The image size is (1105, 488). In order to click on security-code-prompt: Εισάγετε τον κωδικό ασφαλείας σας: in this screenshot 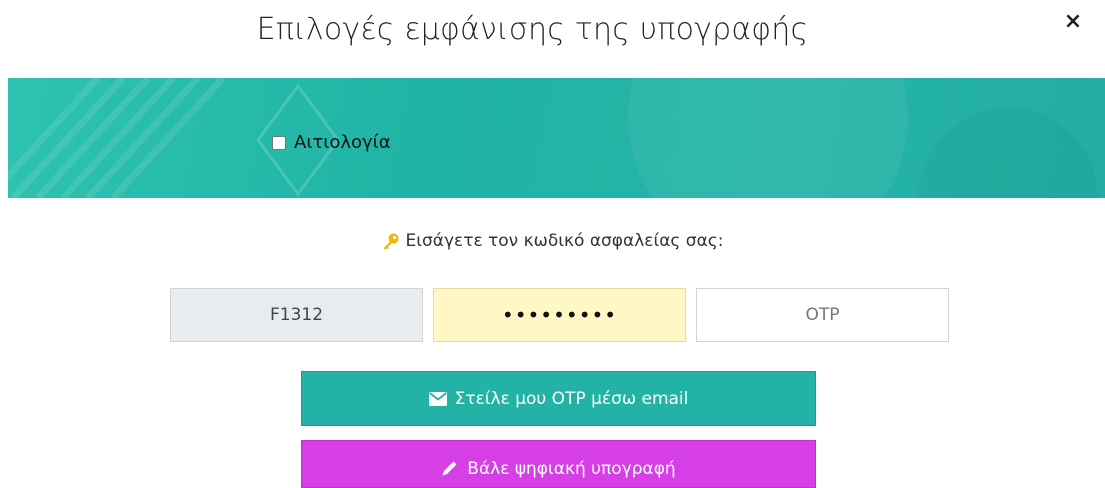, I will do `click(552, 241)`.